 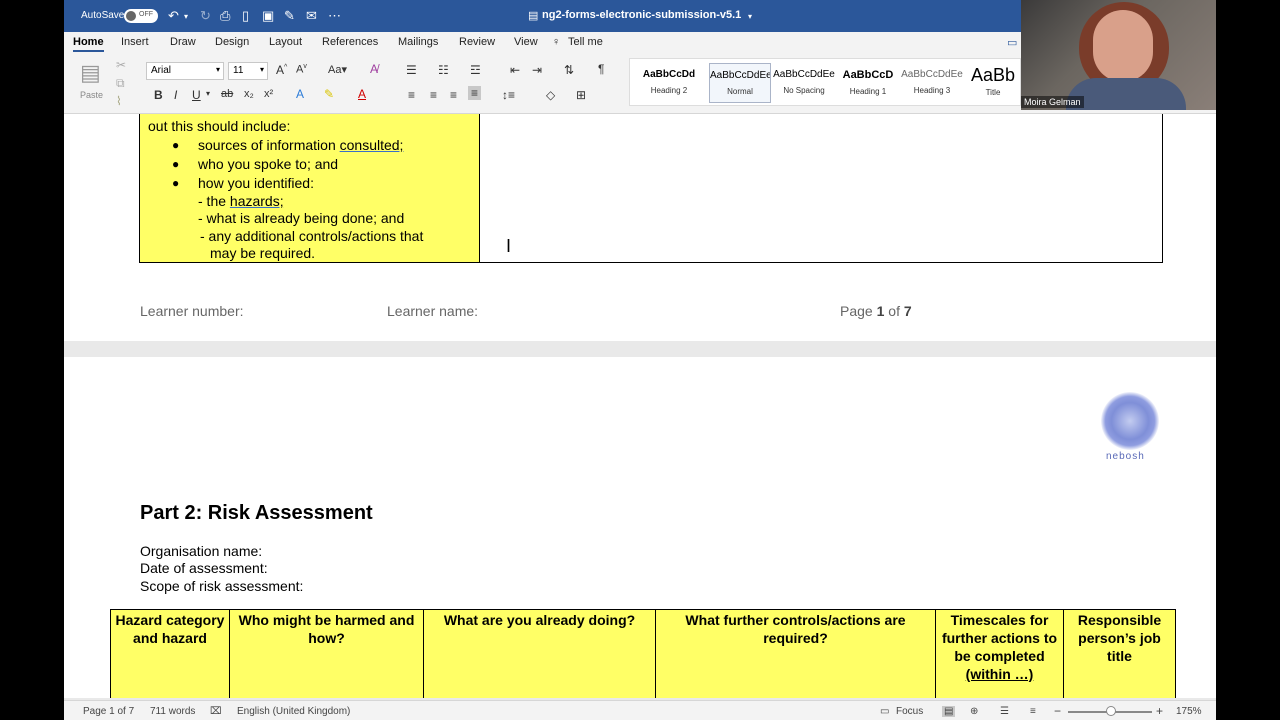 What do you see at coordinates (249, 94) in the screenshot?
I see `subscript-icon: x₂` at bounding box center [249, 94].